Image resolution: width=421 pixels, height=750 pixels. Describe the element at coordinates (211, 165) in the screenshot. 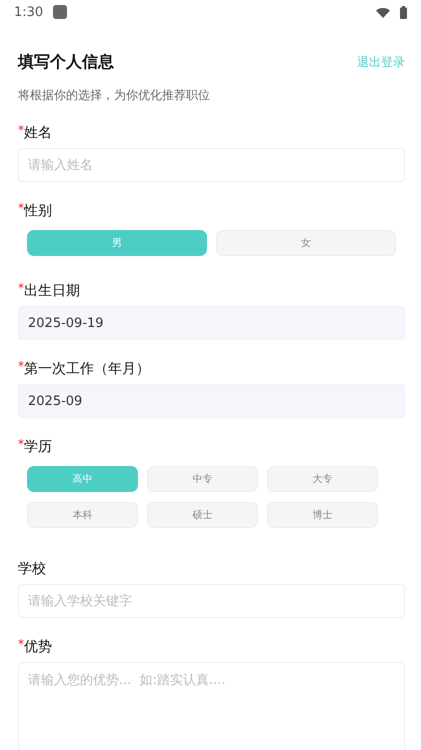

I see `input-field: 请输入姓名` at that location.